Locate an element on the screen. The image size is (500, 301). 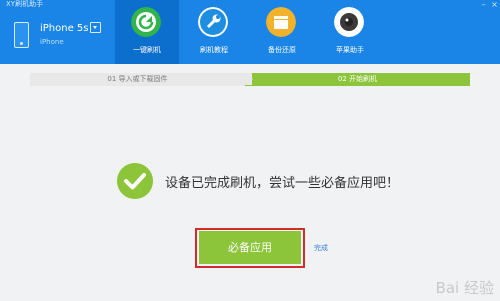
close-icon: × is located at coordinates (494, 5).